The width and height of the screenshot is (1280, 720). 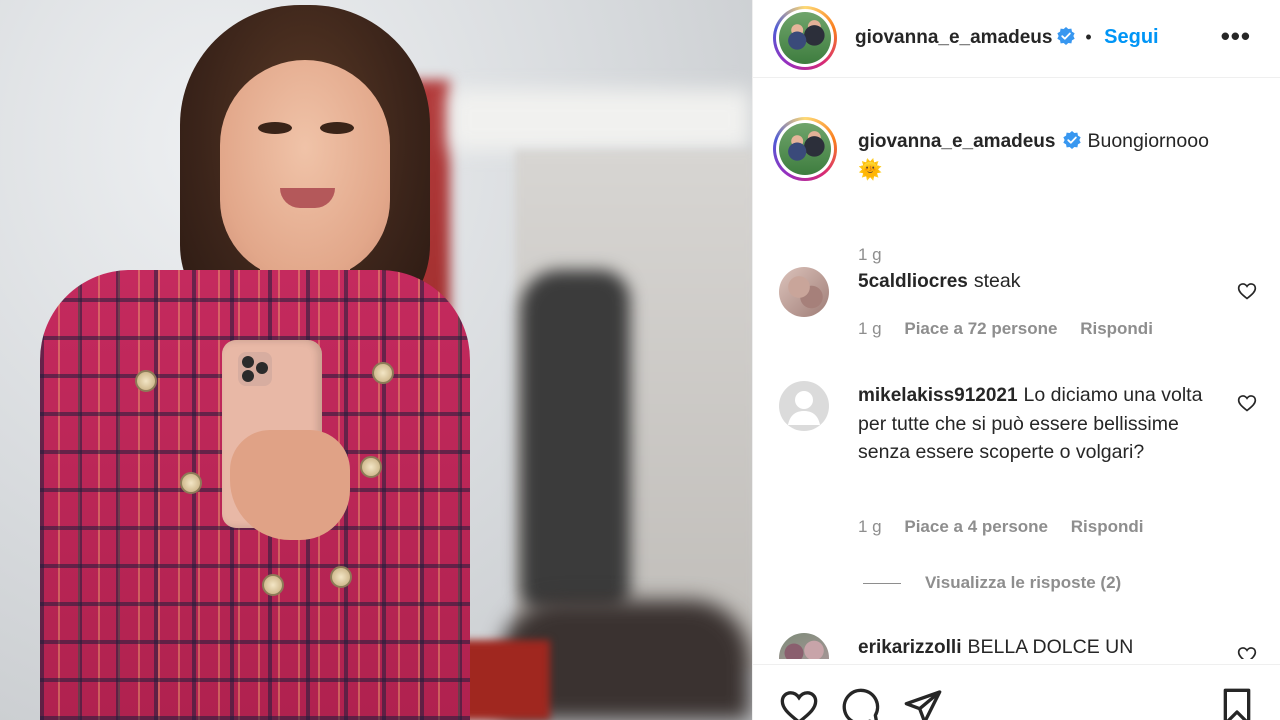 I want to click on comment-username: 5caldliocres, so click(x=913, y=281).